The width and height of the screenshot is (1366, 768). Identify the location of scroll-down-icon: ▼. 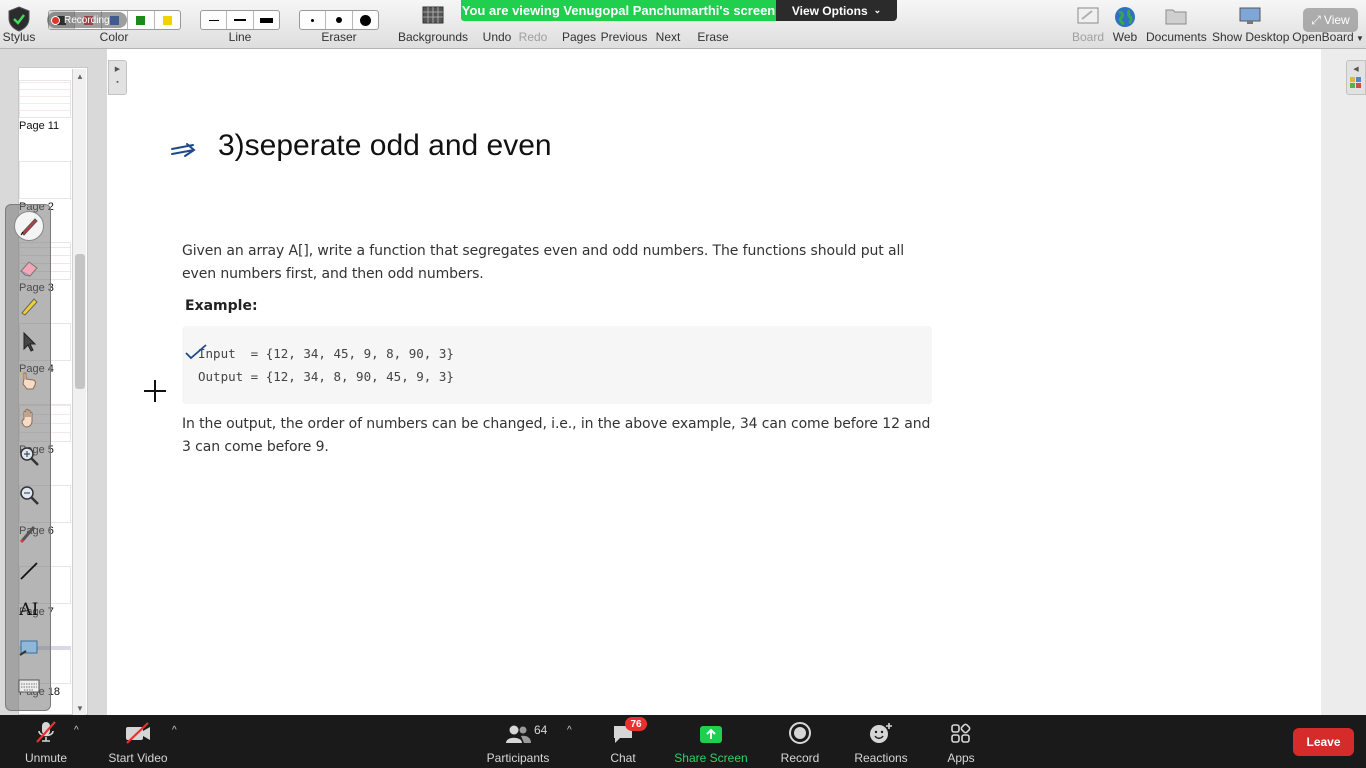
(80, 709).